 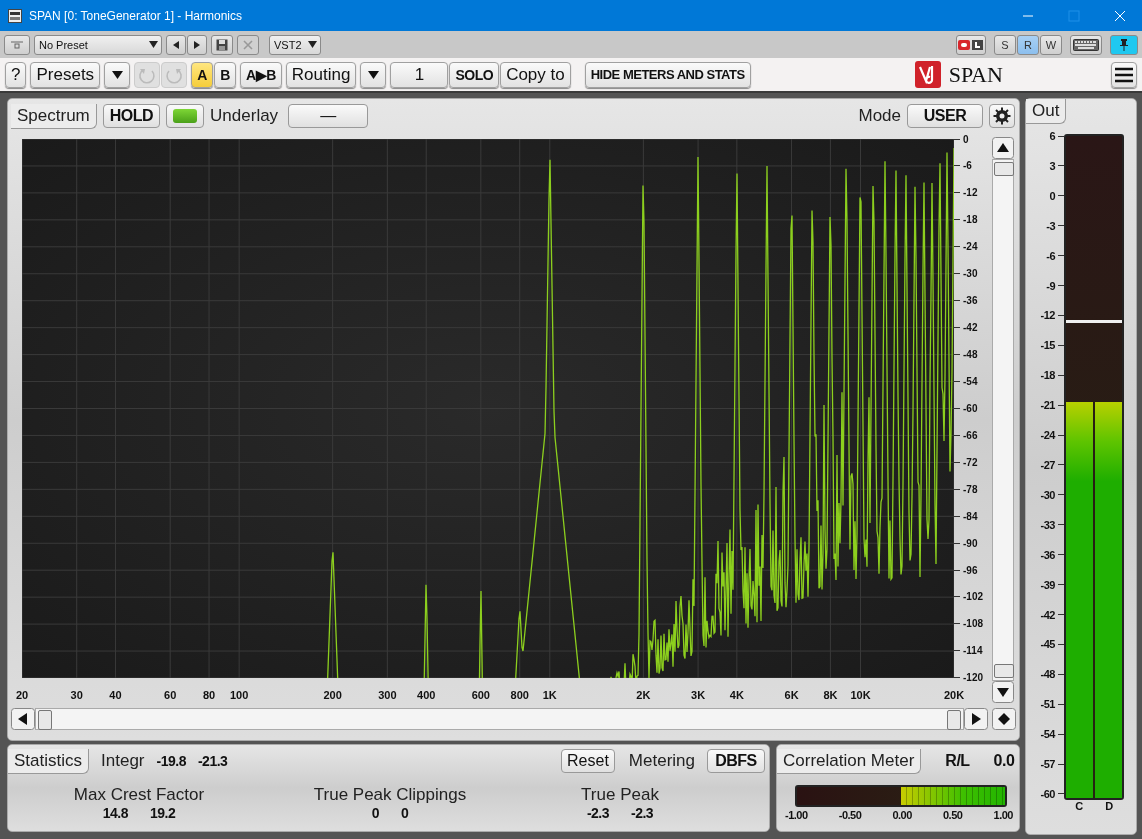 What do you see at coordinates (860, 695) in the screenshot?
I see `axis-label: 10K` at bounding box center [860, 695].